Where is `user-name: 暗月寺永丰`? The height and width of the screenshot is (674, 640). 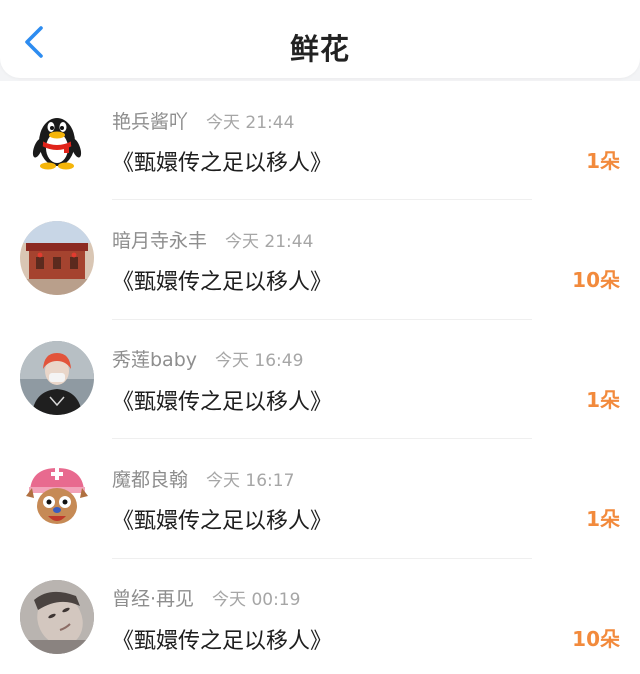
user-name: 暗月寺永丰 is located at coordinates (159, 239).